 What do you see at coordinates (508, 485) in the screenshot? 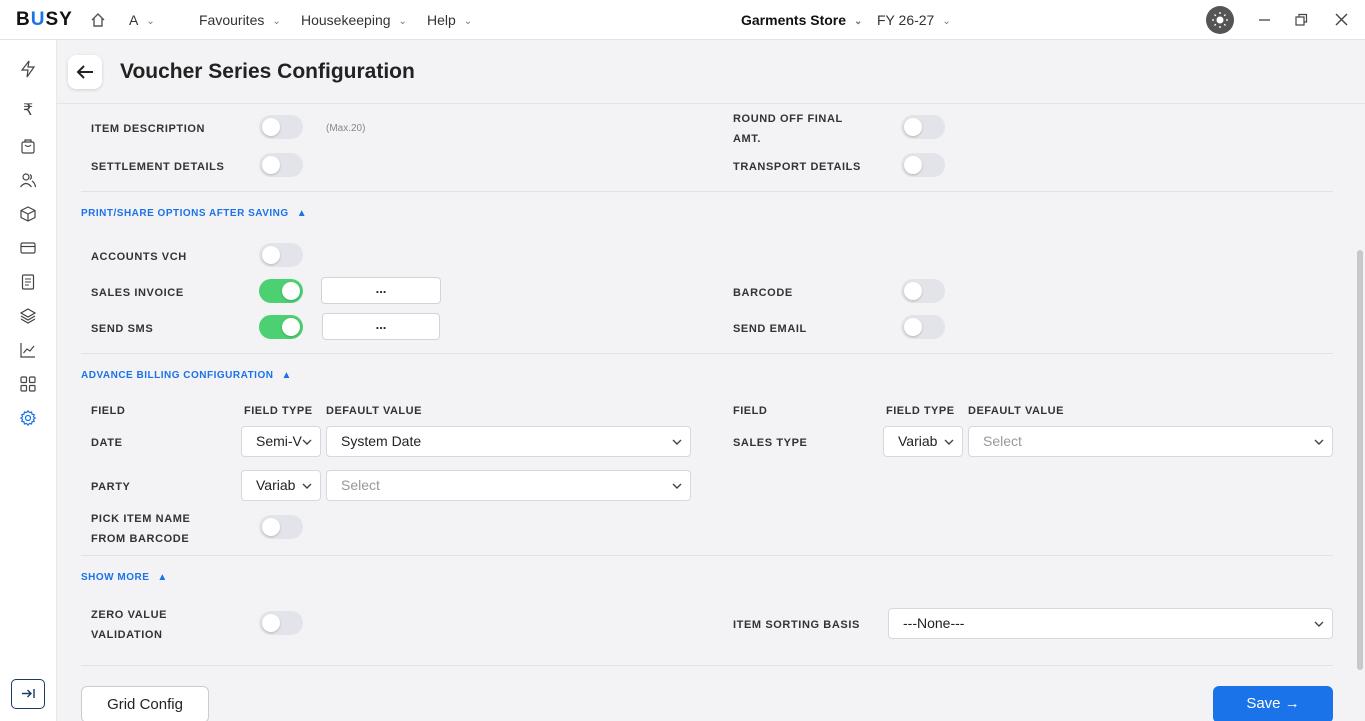
I see `party-default-value-select: Select` at bounding box center [508, 485].